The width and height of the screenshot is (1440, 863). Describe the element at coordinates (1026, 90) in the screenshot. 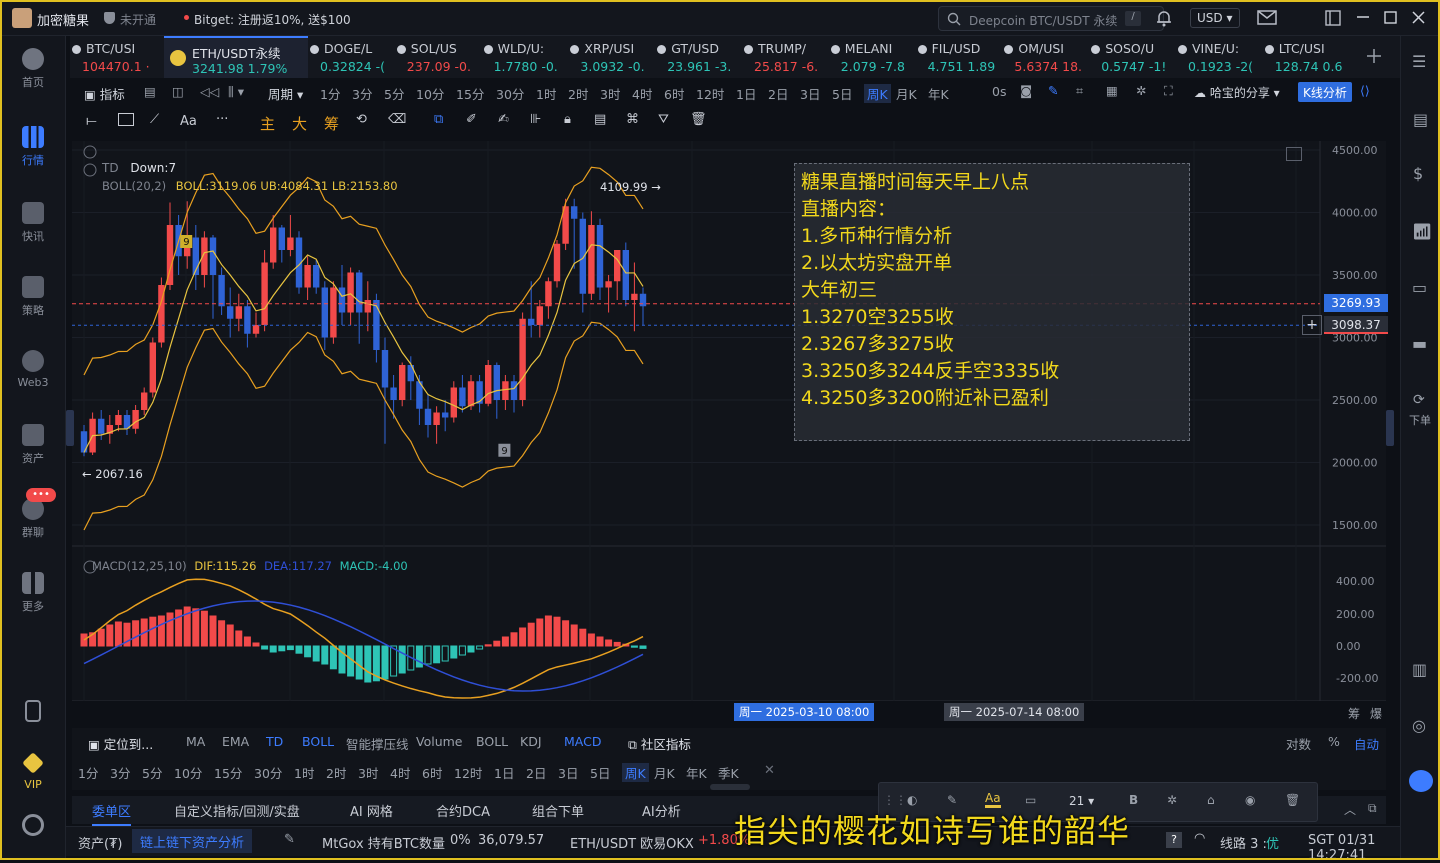

I see `camera-icon: ◙` at that location.